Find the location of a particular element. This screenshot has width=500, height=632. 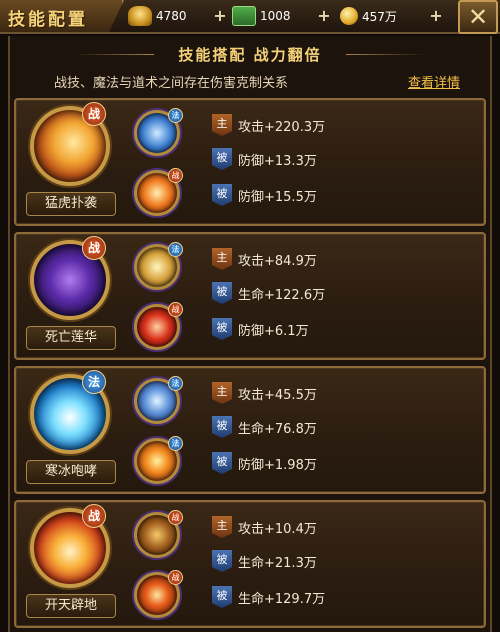

stat-row: 主 攻击+45.5万 is located at coordinates (264, 393).